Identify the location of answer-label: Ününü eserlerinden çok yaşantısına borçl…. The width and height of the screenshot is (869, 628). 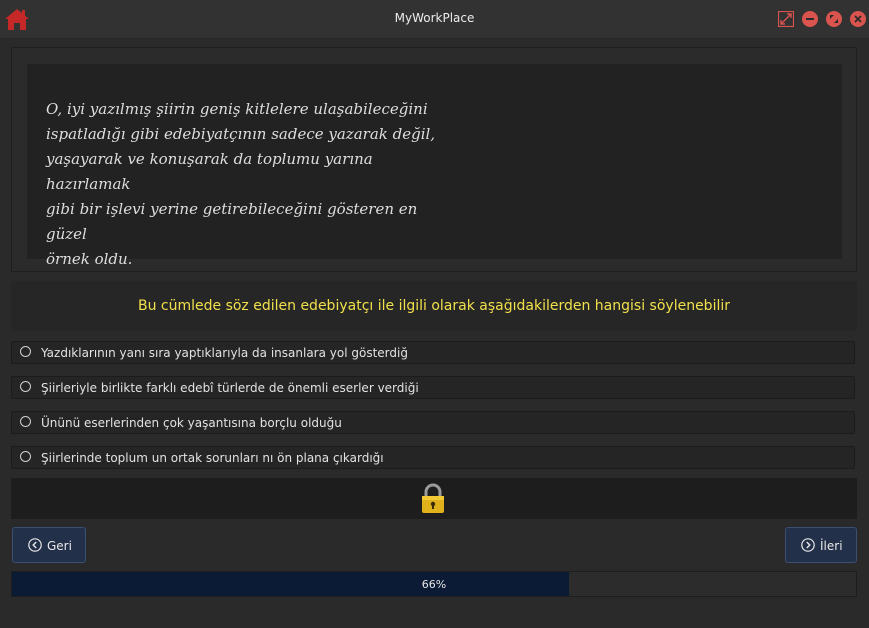
(191, 423).